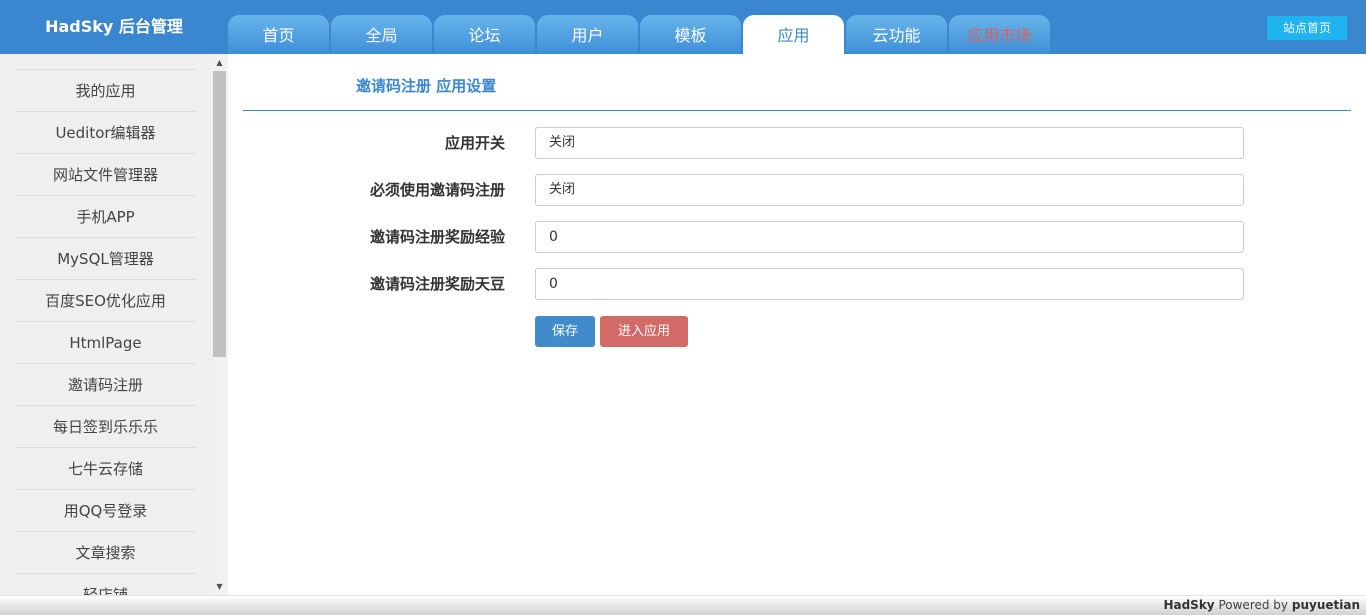  I want to click on brand-title: HadSky 后台管理, so click(114, 26).